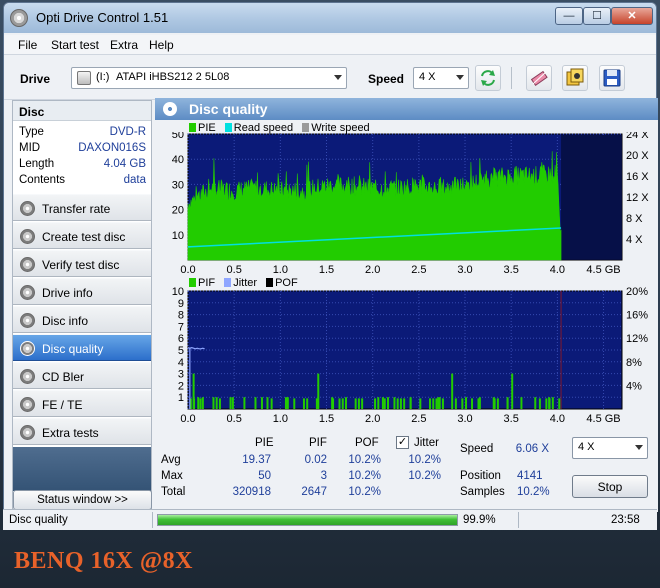  Describe the element at coordinates (82, 235) in the screenshot. I see `nav-create-test-disc: Create test disc` at that location.